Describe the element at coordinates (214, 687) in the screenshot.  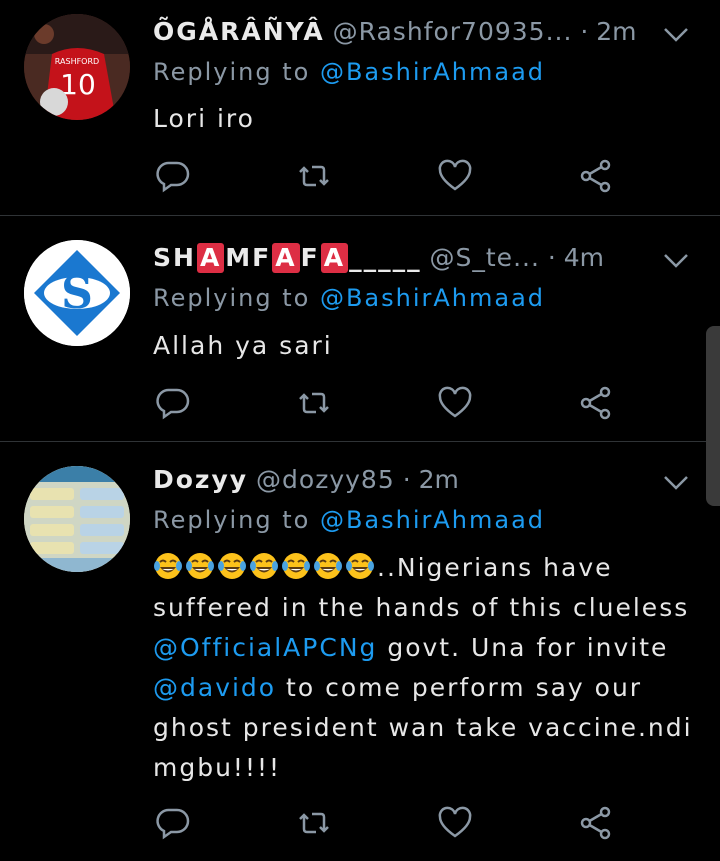
I see `mention-link: @davido` at that location.